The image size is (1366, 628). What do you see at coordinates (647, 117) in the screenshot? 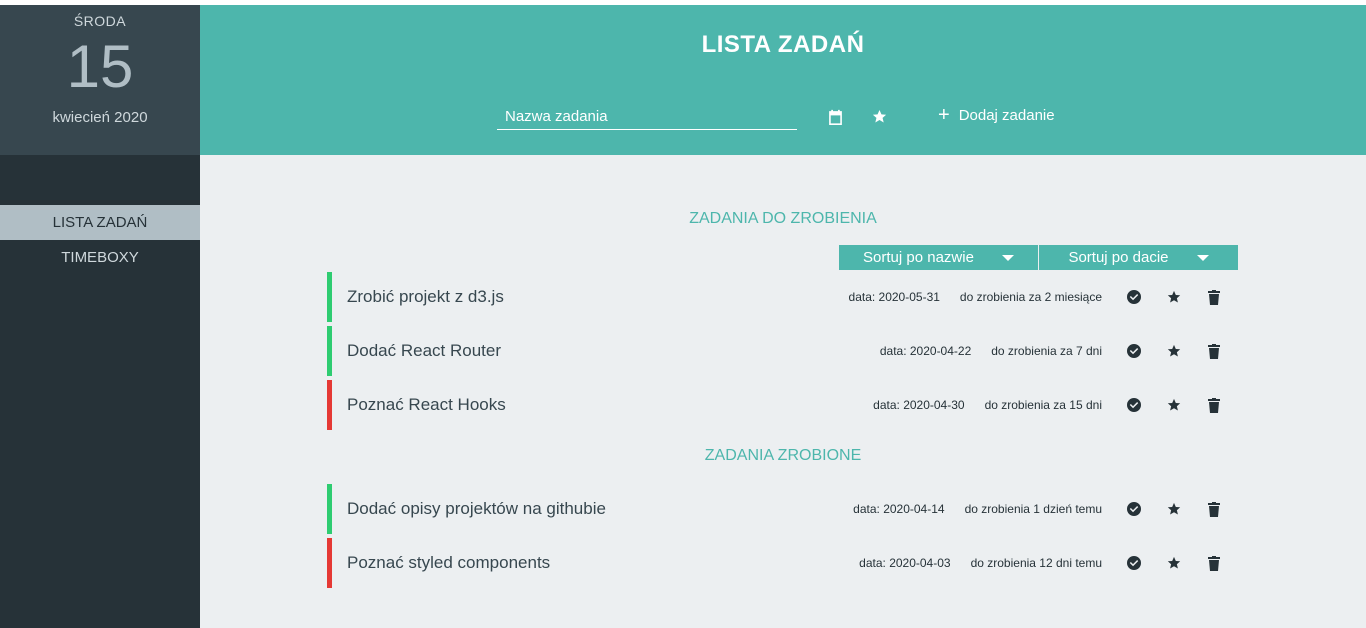
I see `task-name-input` at bounding box center [647, 117].